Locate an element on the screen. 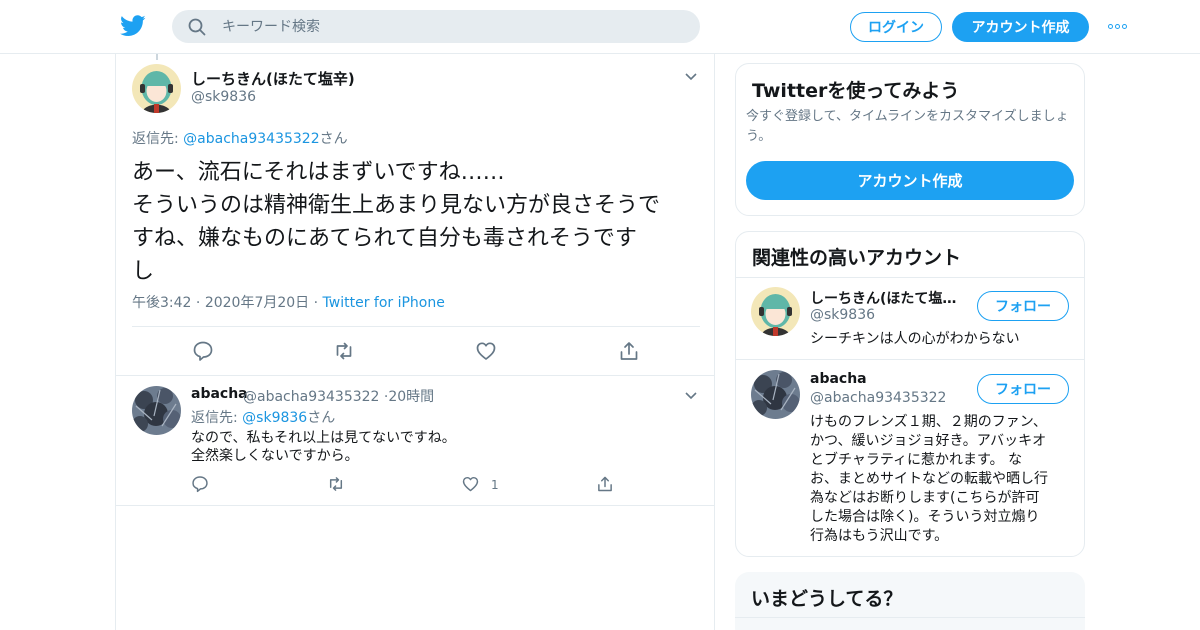 This screenshot has width=1200, height=630. like-count: 1 is located at coordinates (495, 485).